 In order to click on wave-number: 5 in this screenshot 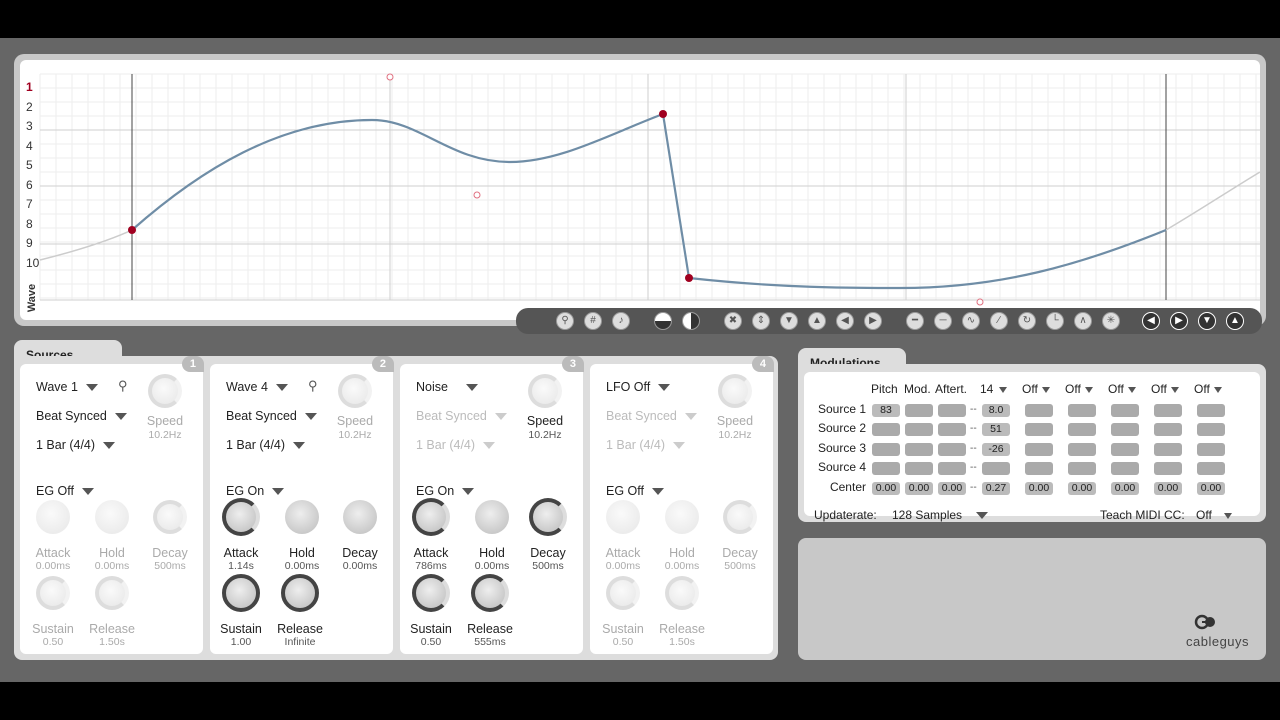, I will do `click(33, 165)`.